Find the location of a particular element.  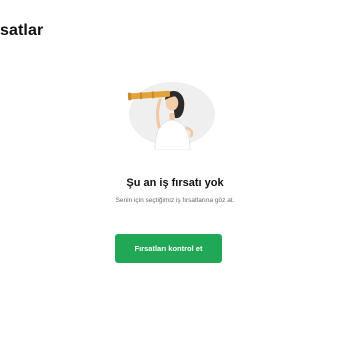

empty-state-title: Şu an iş fırsatı yok is located at coordinates (175, 183).